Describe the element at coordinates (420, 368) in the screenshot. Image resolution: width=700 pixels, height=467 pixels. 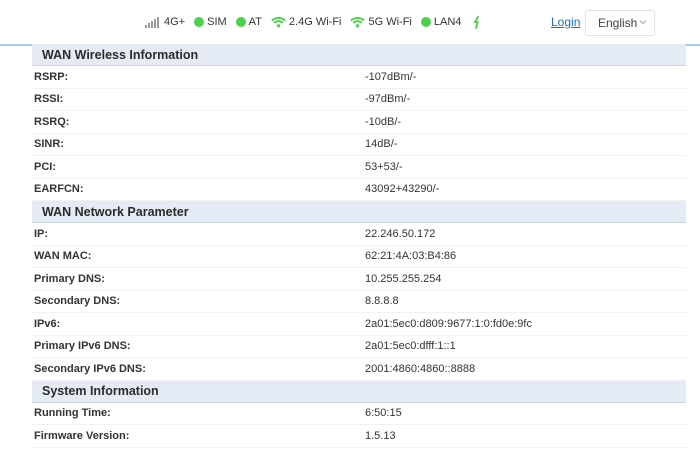
I see `row-value: 2001:4860:4860::8888` at that location.